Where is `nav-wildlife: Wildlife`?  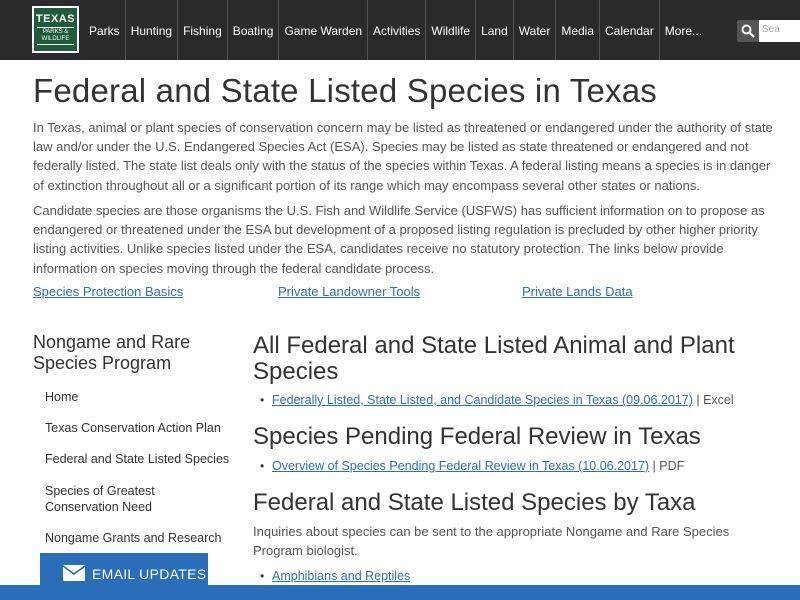
nav-wildlife: Wildlife is located at coordinates (450, 30).